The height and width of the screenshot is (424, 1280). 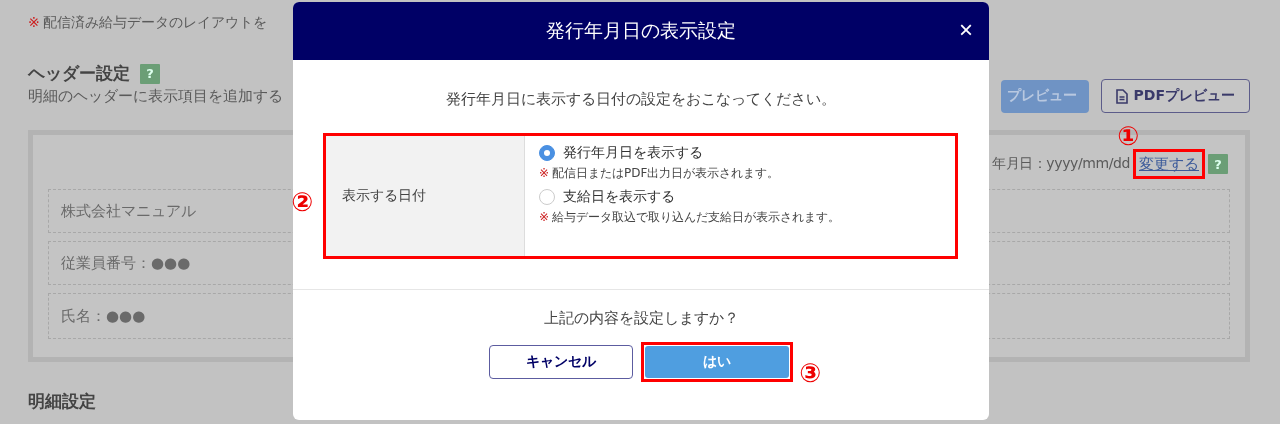 I want to click on notice-mark: ※, so click(x=34, y=22).